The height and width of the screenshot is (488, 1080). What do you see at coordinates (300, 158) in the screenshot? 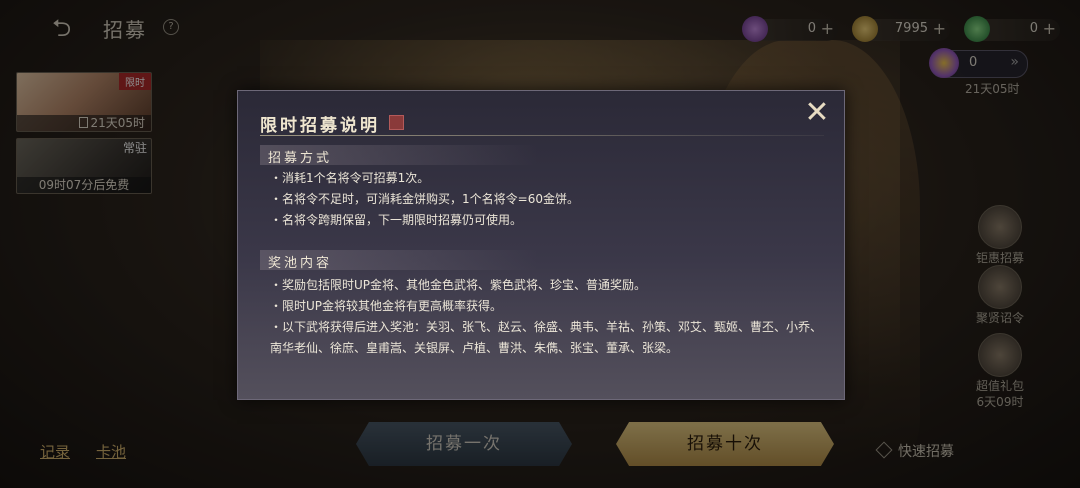
I see `section-heading: 招募方式` at bounding box center [300, 158].